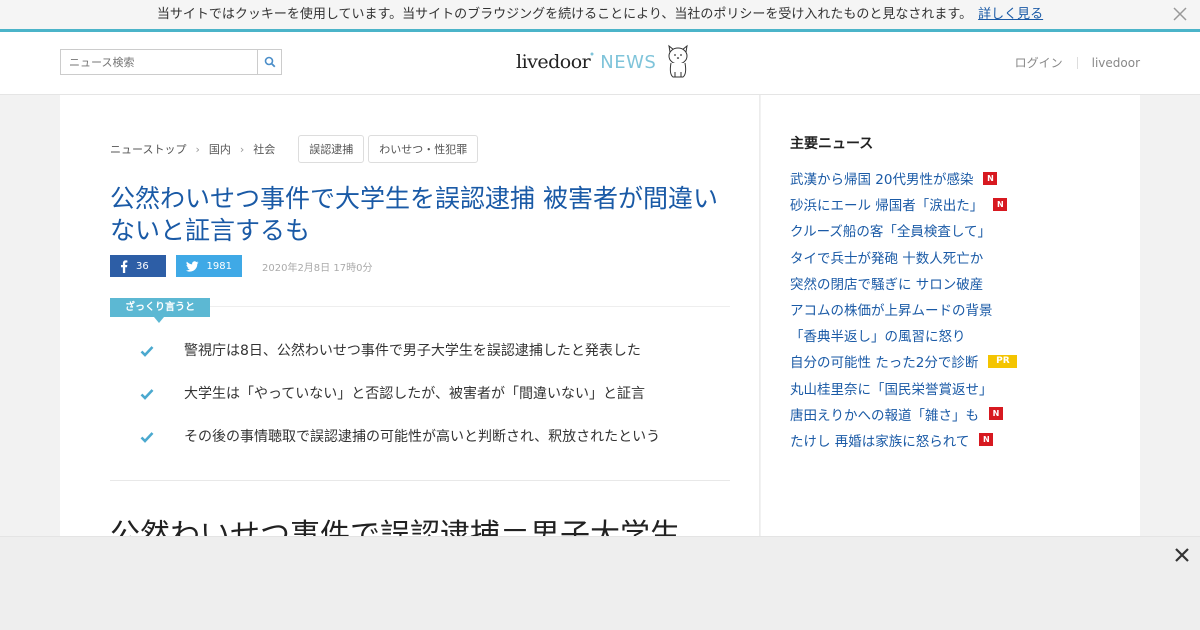 The width and height of the screenshot is (1200, 630). What do you see at coordinates (1010, 14) in the screenshot?
I see `cookie-details-link: 詳しく見る` at bounding box center [1010, 14].